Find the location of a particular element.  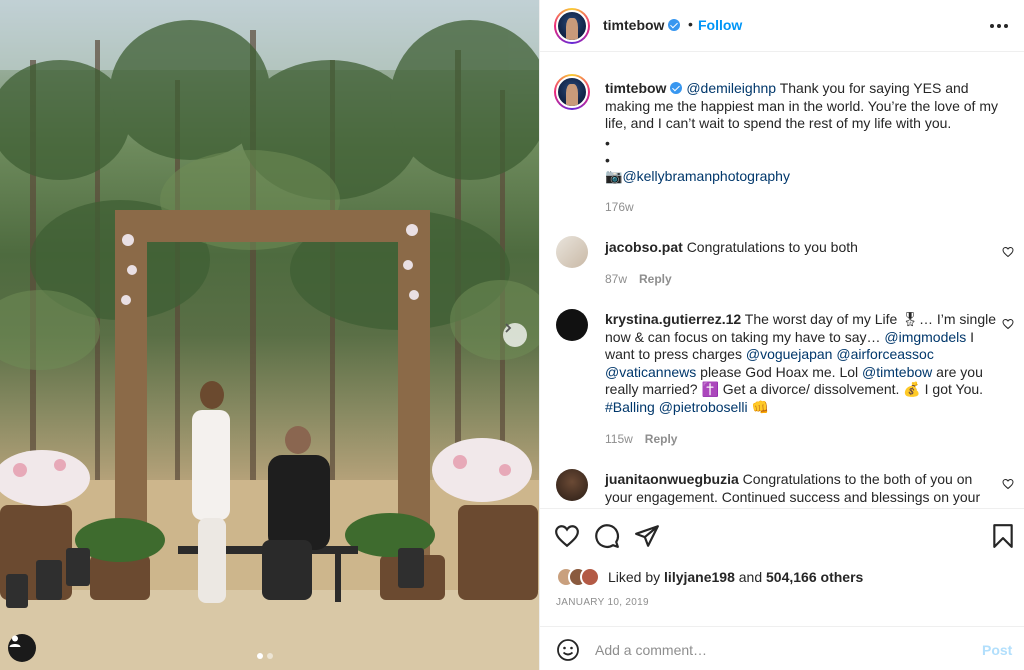

like-heart-icon is located at coordinates (567, 536).